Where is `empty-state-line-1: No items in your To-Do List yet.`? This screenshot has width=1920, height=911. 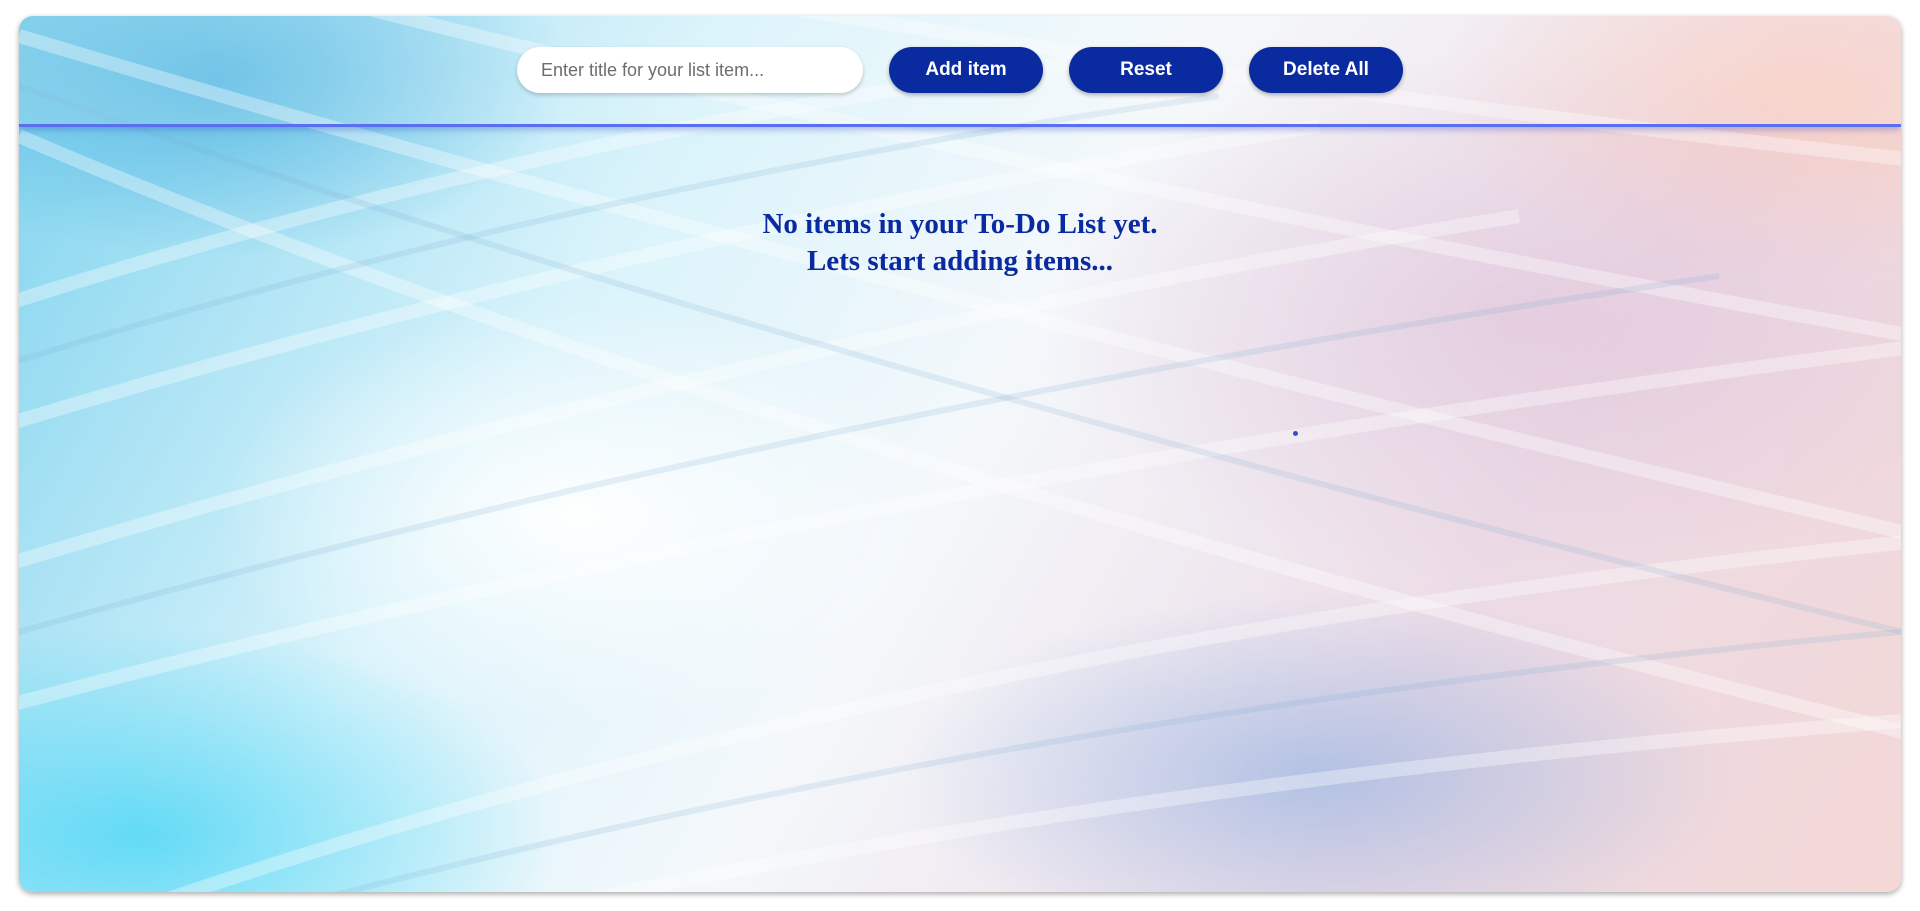
empty-state-line-1: No items in your To-Do List yet. is located at coordinates (960, 224).